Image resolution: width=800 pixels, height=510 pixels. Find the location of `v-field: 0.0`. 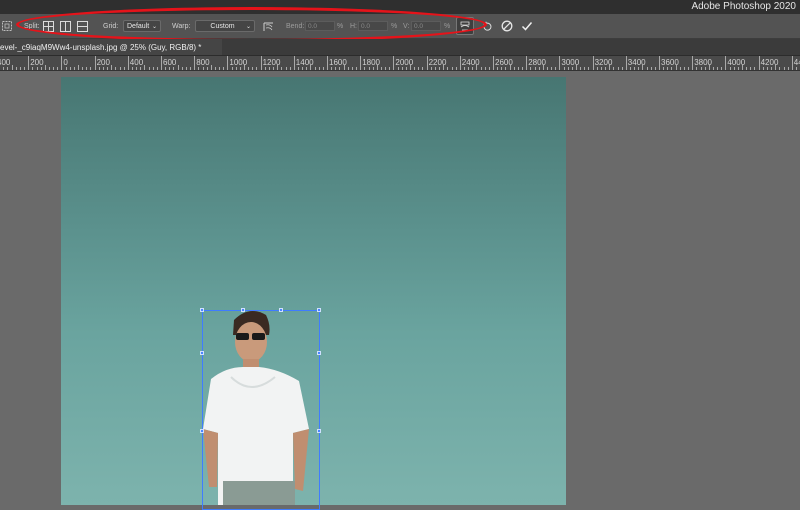

v-field: 0.0 is located at coordinates (426, 26).